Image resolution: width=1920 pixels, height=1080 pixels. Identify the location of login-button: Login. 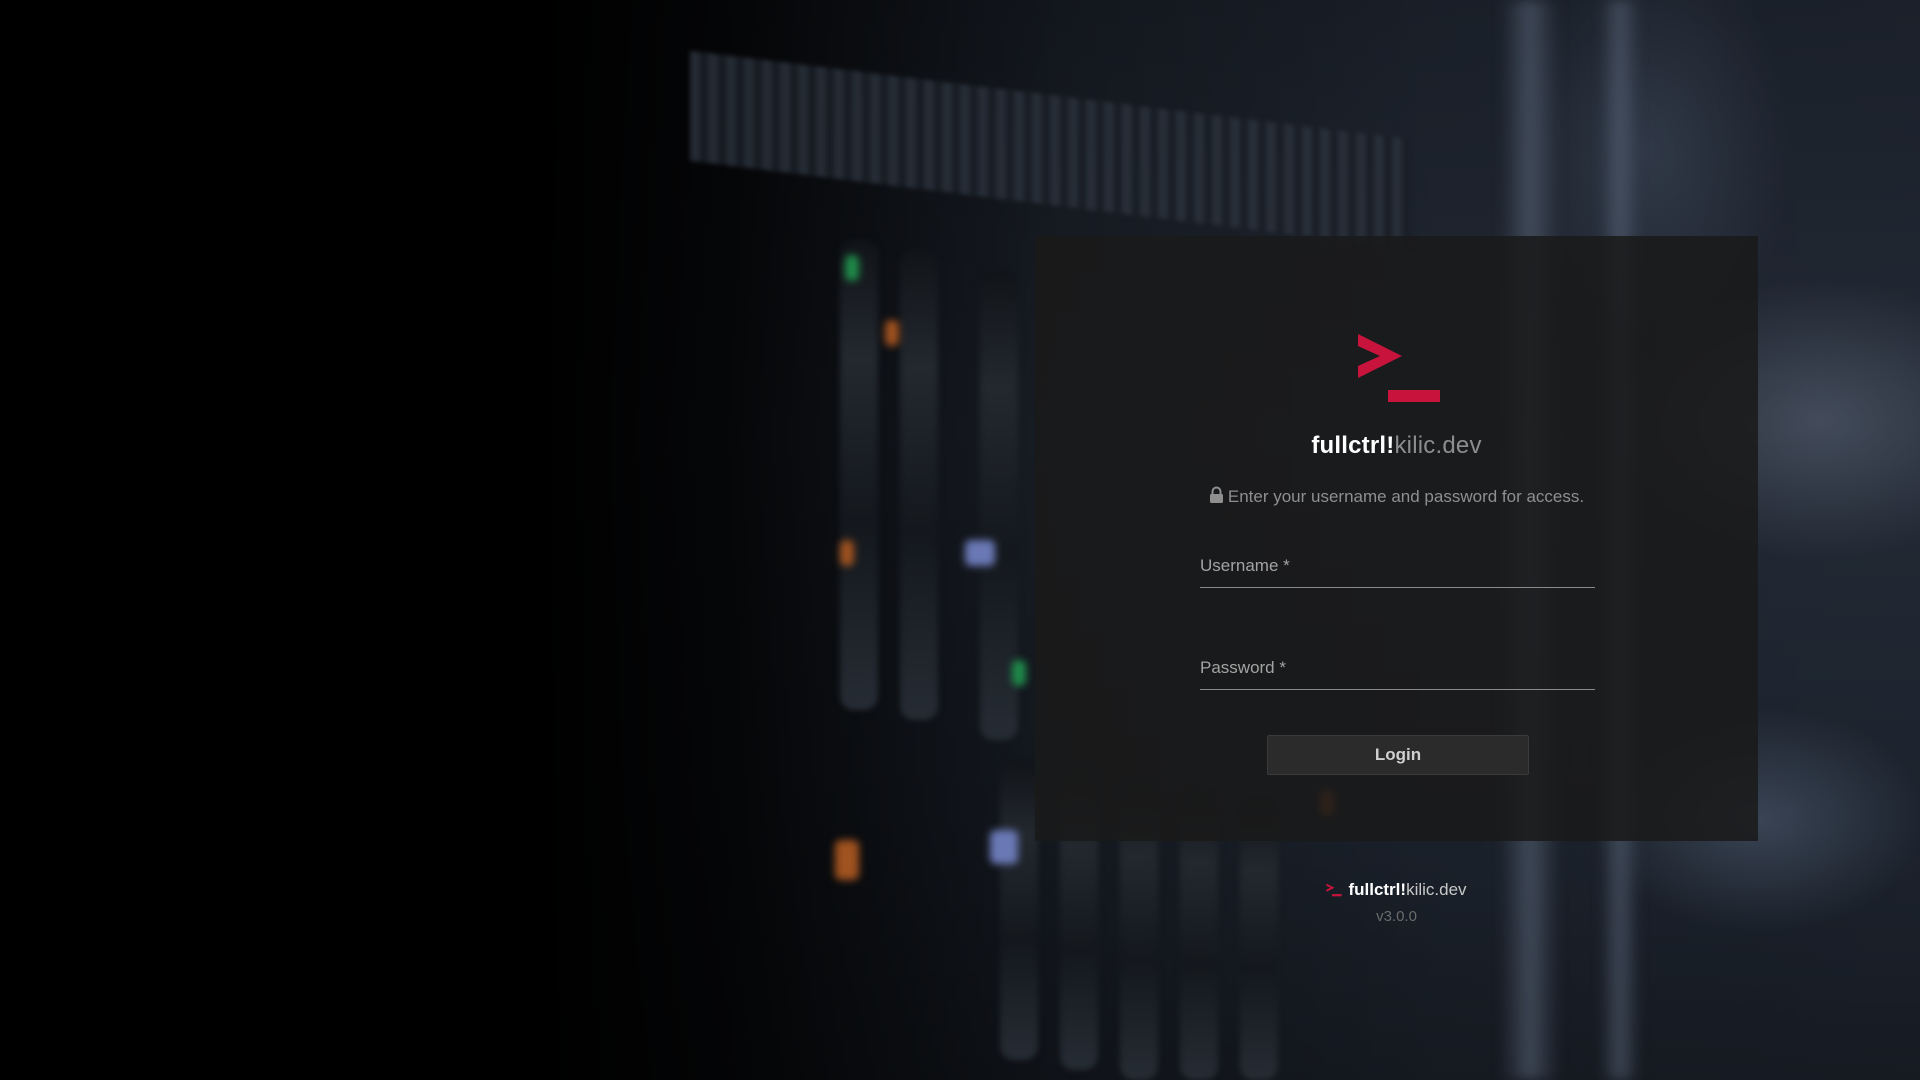
(1398, 755).